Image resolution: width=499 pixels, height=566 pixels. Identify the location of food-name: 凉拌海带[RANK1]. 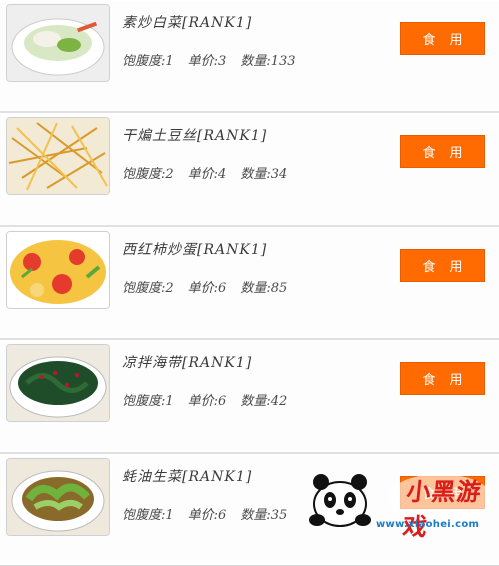
(187, 363).